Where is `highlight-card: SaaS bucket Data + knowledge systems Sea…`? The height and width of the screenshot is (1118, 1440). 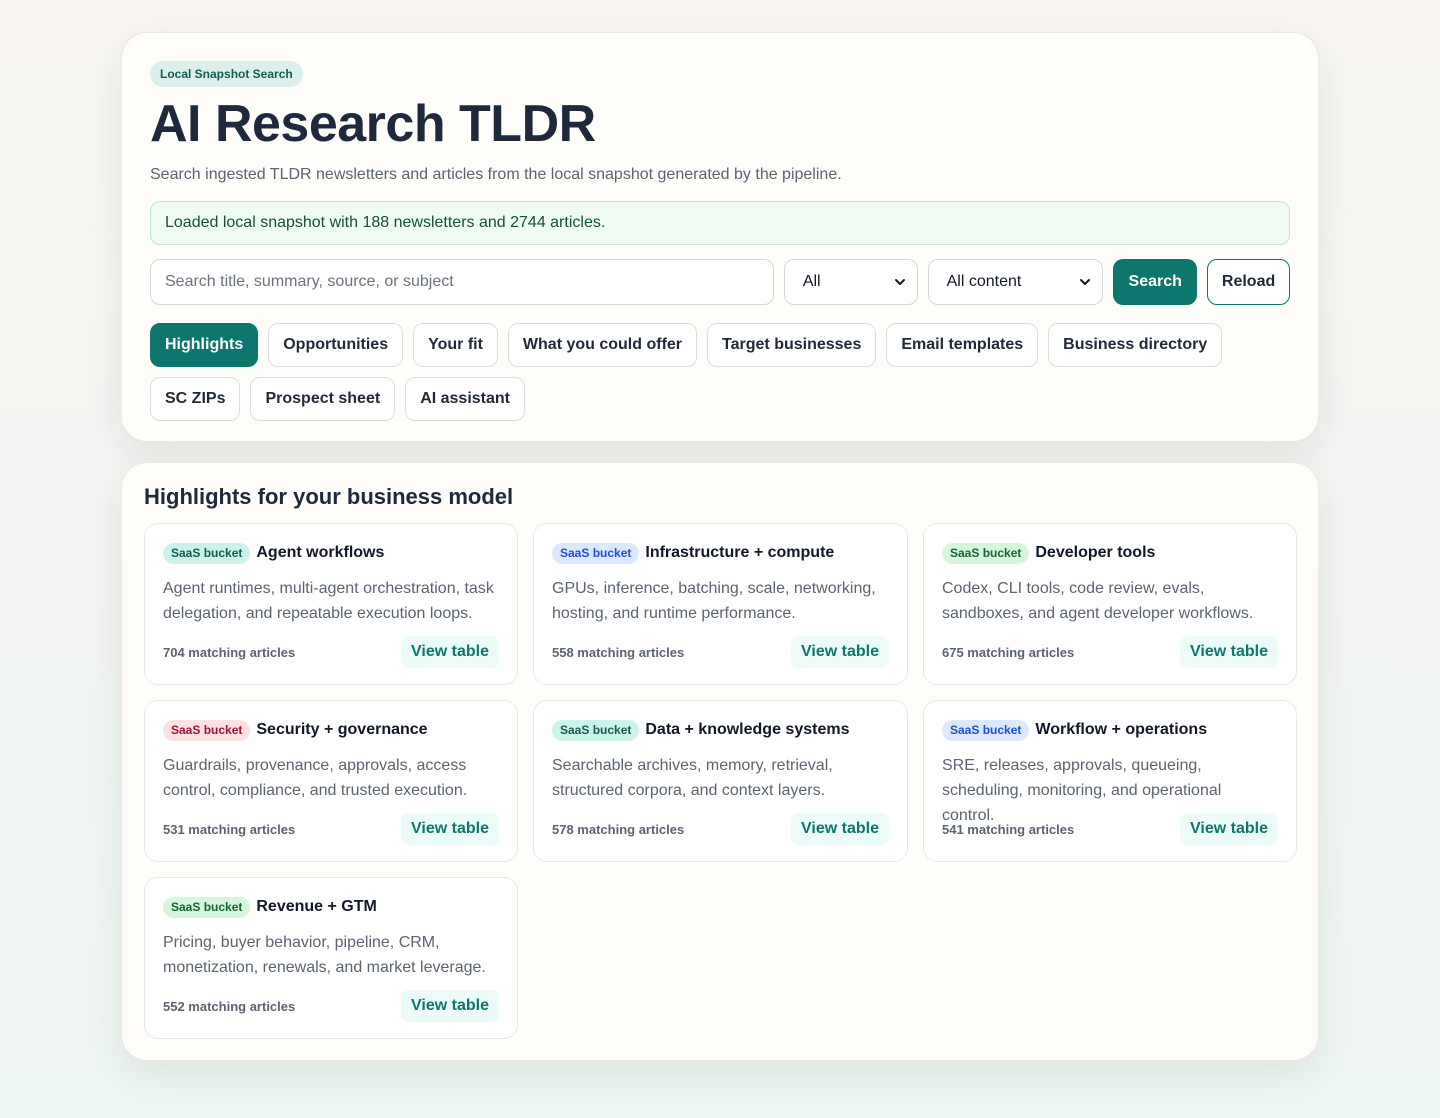
highlight-card: SaaS bucket Data + knowledge systems Sea… is located at coordinates (720, 781).